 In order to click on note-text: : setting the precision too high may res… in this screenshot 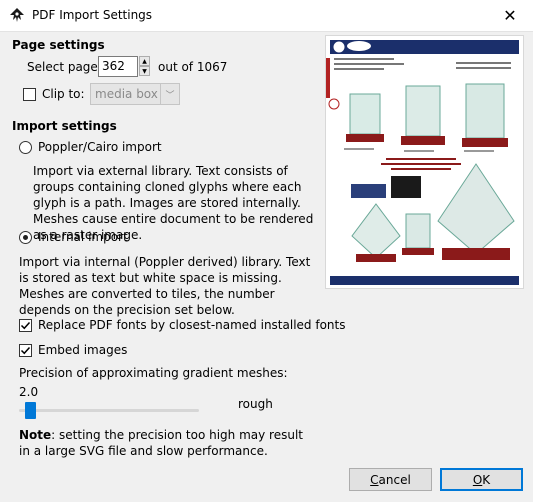, I will do `click(161, 443)`.